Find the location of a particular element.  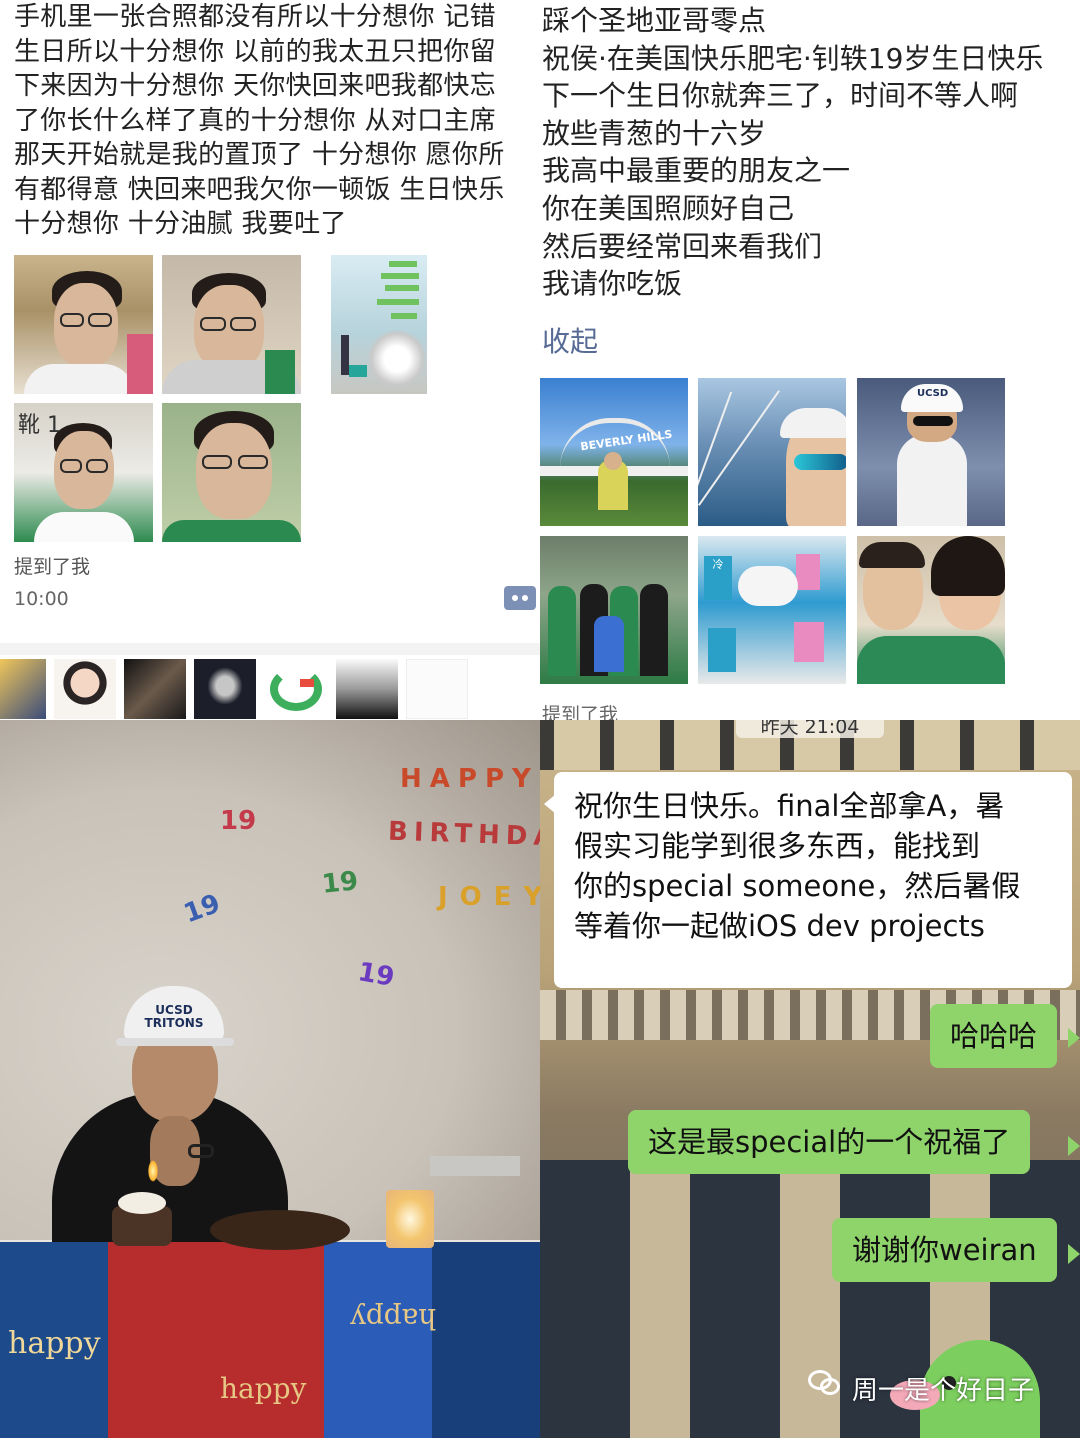

cupcake is located at coordinates (142, 1219).